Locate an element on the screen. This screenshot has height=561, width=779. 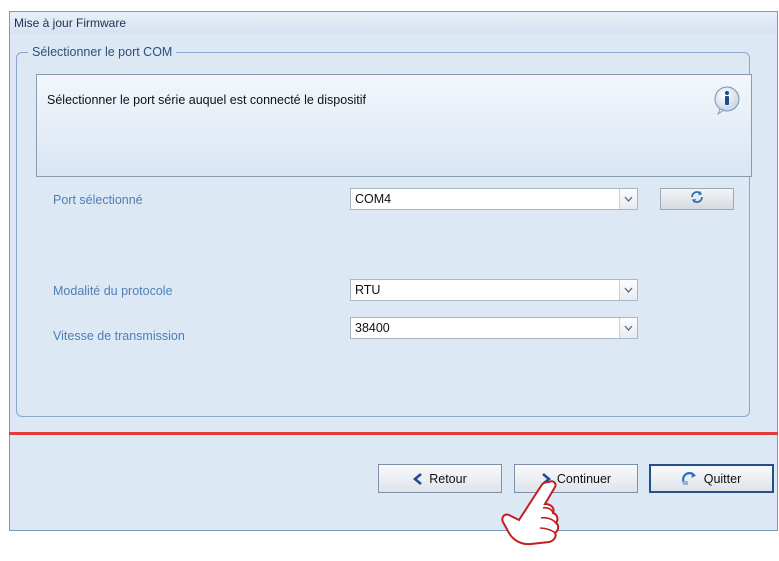
info-icon is located at coordinates (727, 100).